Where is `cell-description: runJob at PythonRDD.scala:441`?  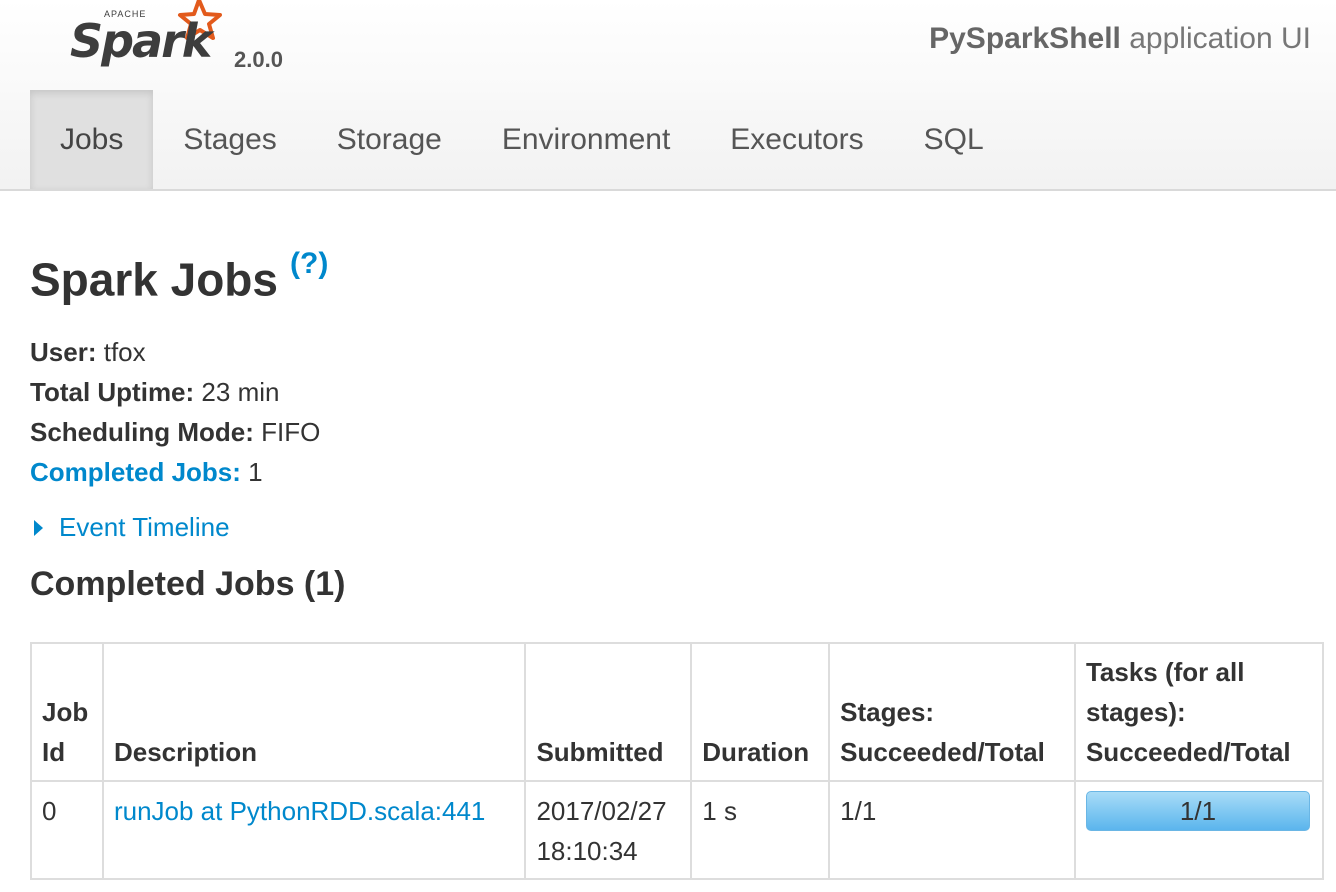 cell-description: runJob at PythonRDD.scala:441 is located at coordinates (314, 830).